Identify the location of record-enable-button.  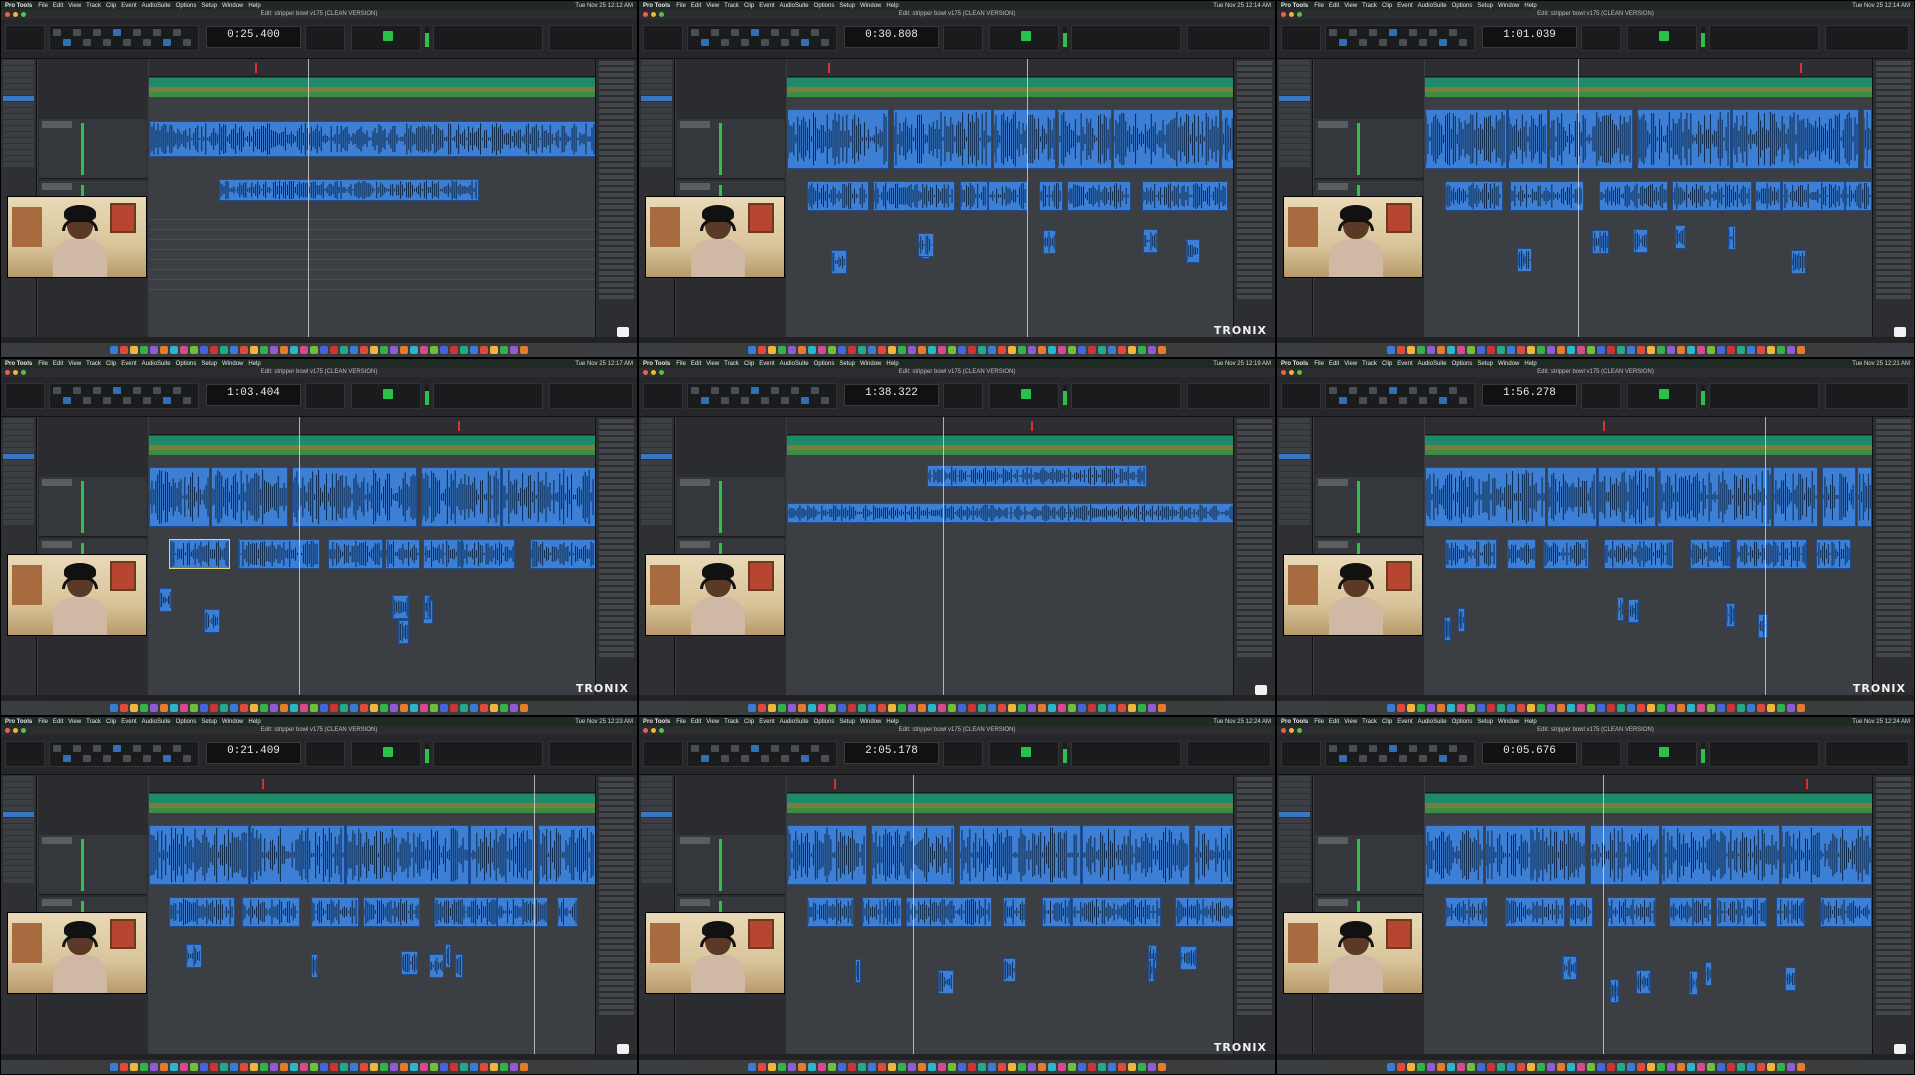
(1664, 394).